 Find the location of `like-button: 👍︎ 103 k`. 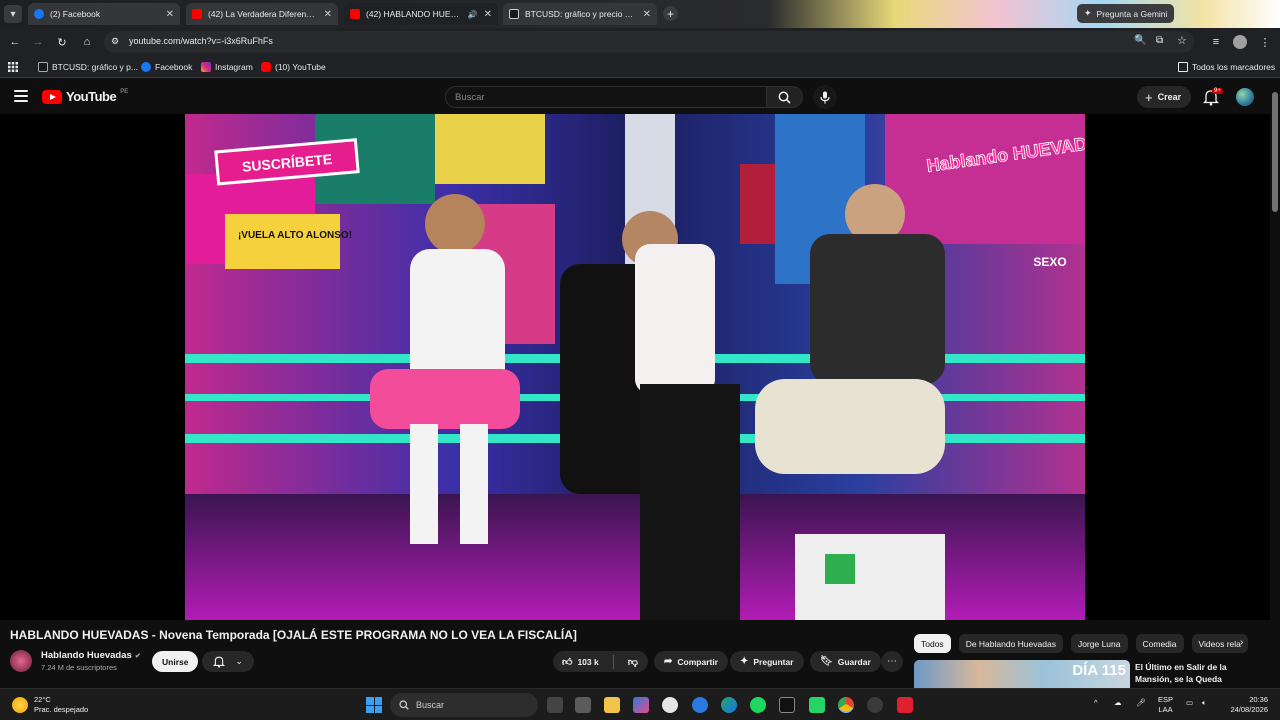

like-button: 👍︎ 103 k is located at coordinates (580, 661).